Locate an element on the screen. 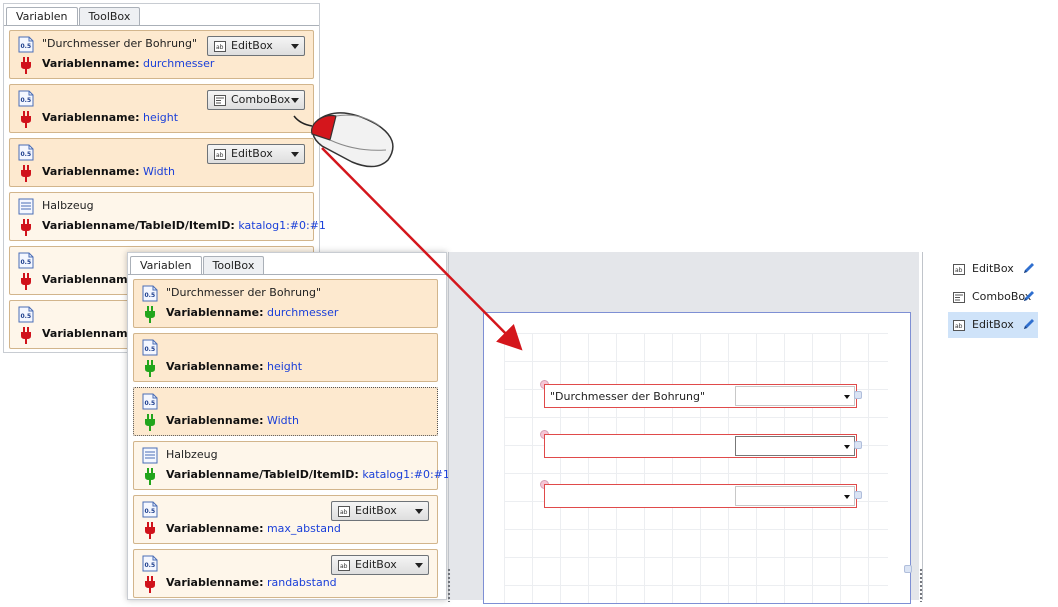  control-list-item-selected: EditBox is located at coordinates (993, 325).